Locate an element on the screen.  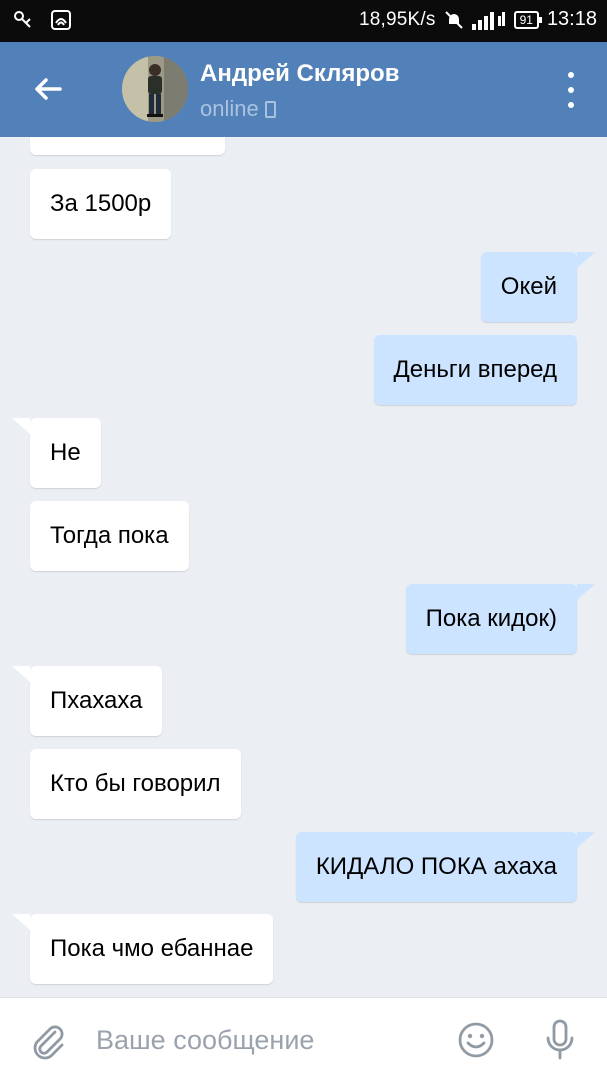
mute-bell-icon is located at coordinates (453, 19).